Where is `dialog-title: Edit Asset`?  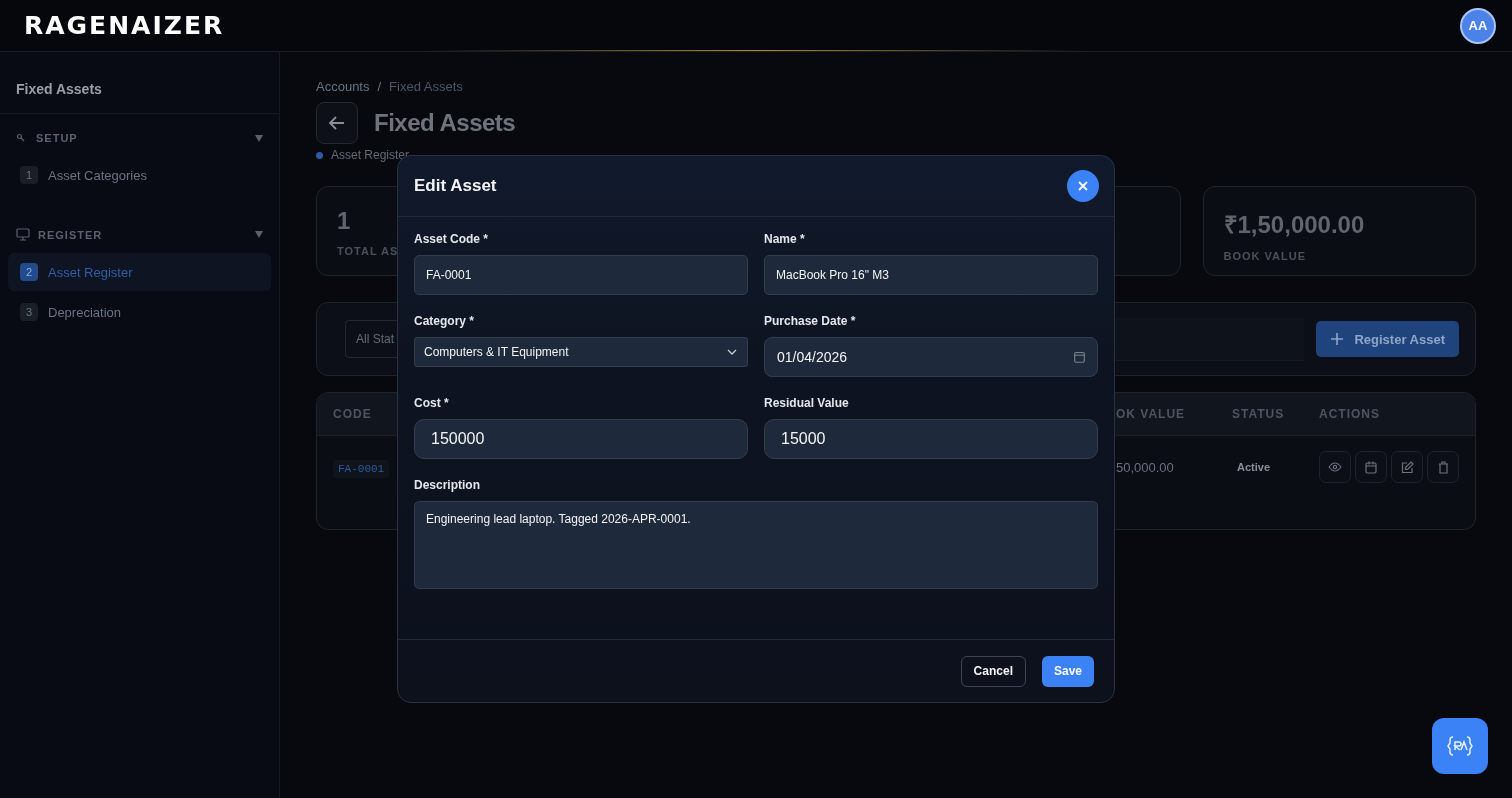
dialog-title: Edit Asset is located at coordinates (455, 186).